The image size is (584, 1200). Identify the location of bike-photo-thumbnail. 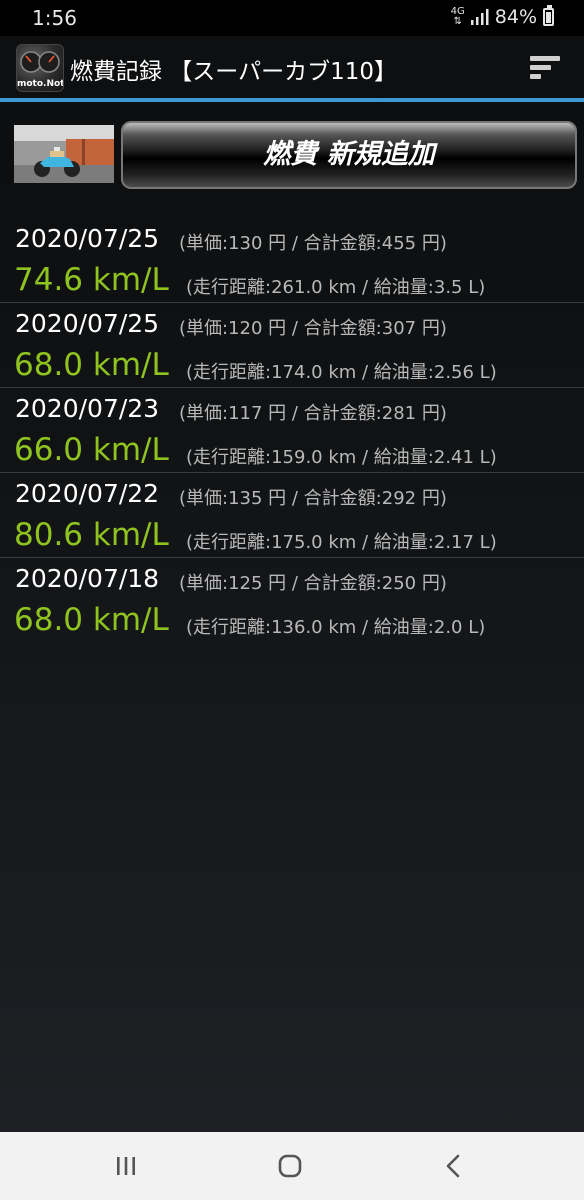
(64, 154).